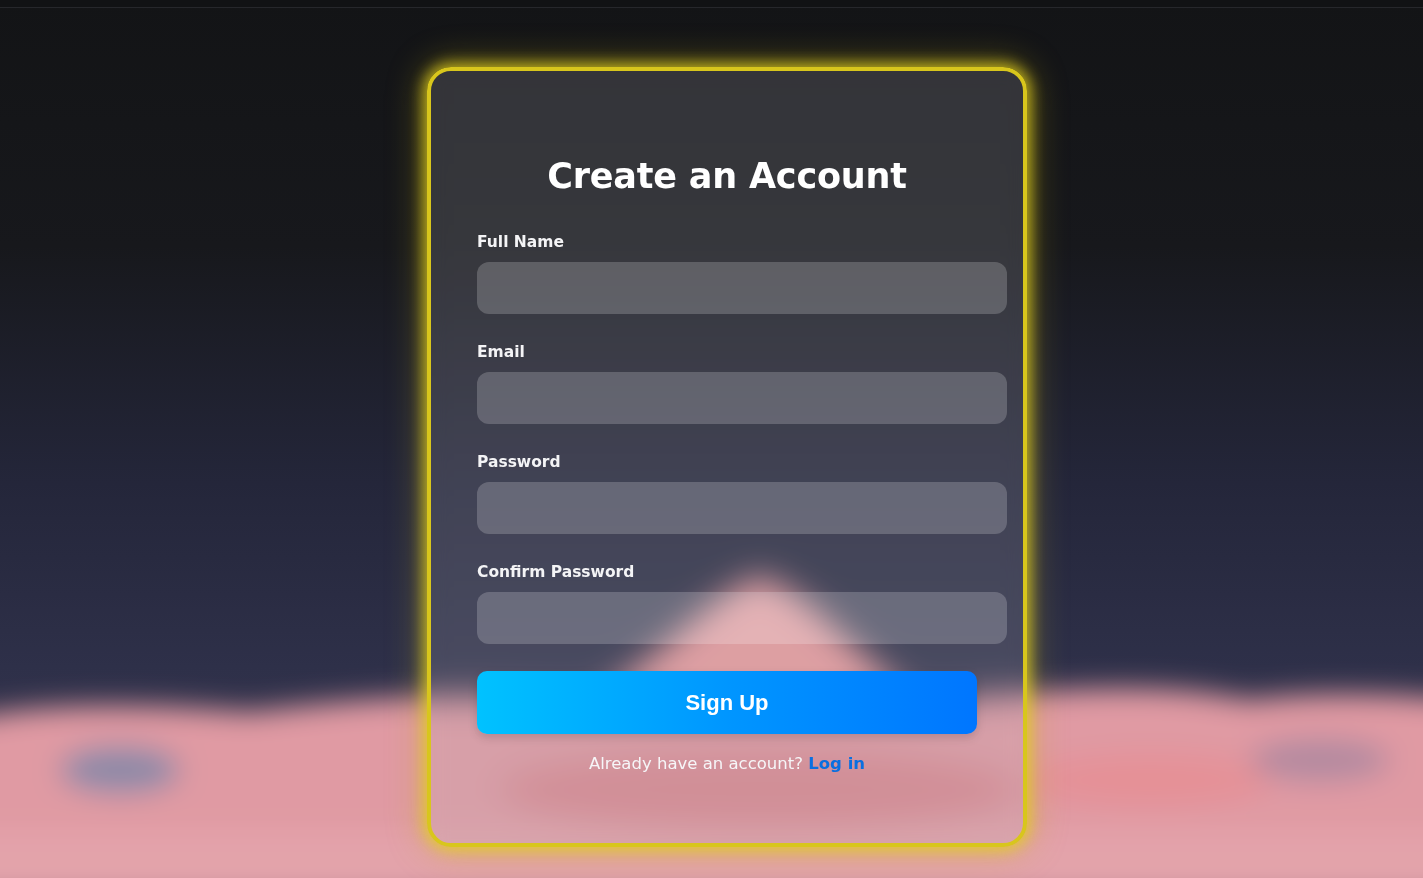 The height and width of the screenshot is (878, 1423). What do you see at coordinates (501, 352) in the screenshot?
I see `field-label: Email` at bounding box center [501, 352].